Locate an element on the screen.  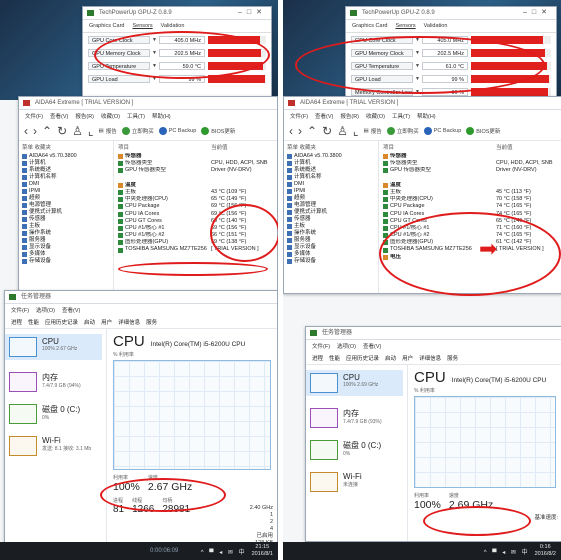
tree-item: 主板 is located at coordinates (66, 226).